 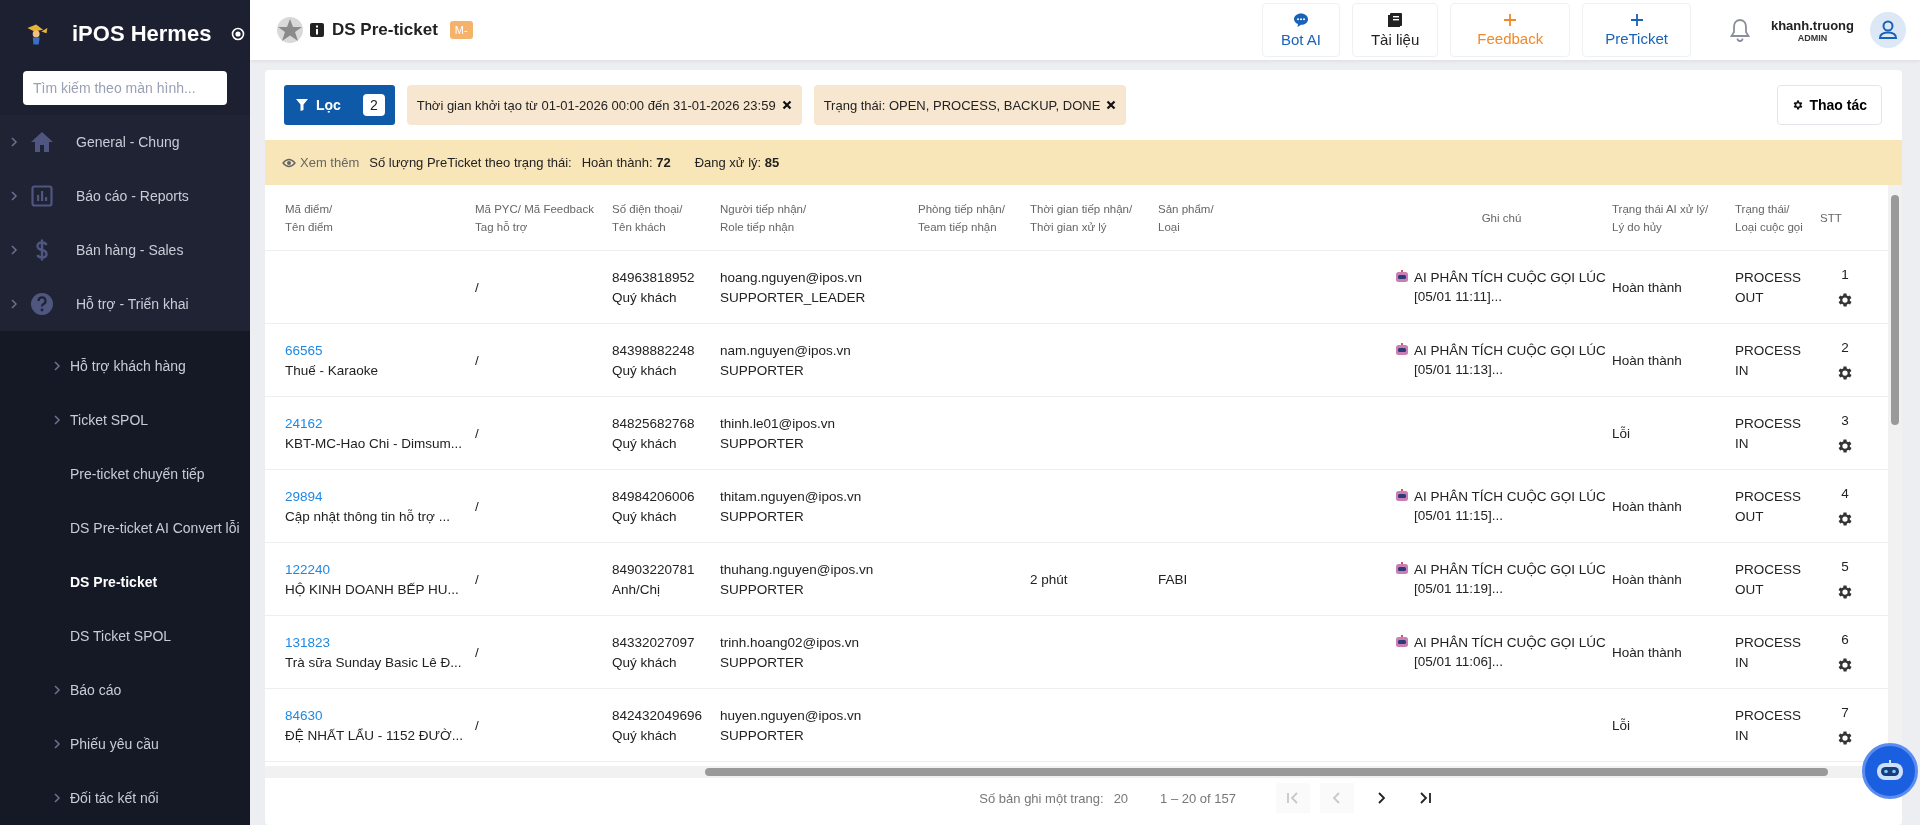 I want to click on table-cell-text: 842432049696, so click(x=658, y=715).